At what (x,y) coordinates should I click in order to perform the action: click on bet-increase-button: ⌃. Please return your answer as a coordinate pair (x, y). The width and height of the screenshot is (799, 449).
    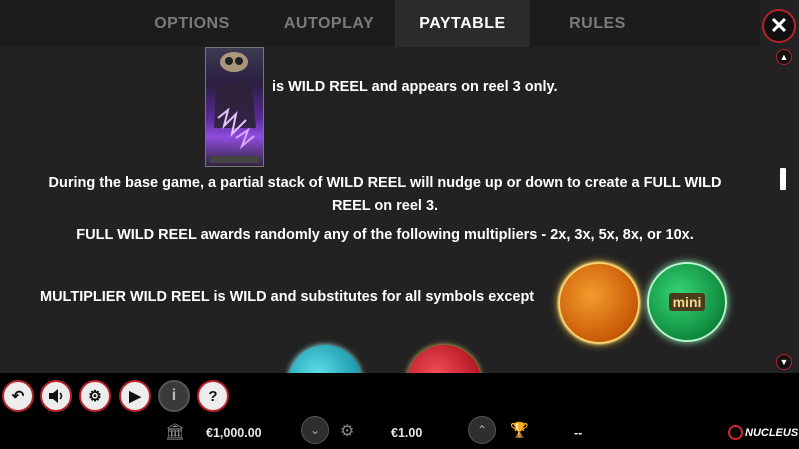
    Looking at the image, I should click on (482, 430).